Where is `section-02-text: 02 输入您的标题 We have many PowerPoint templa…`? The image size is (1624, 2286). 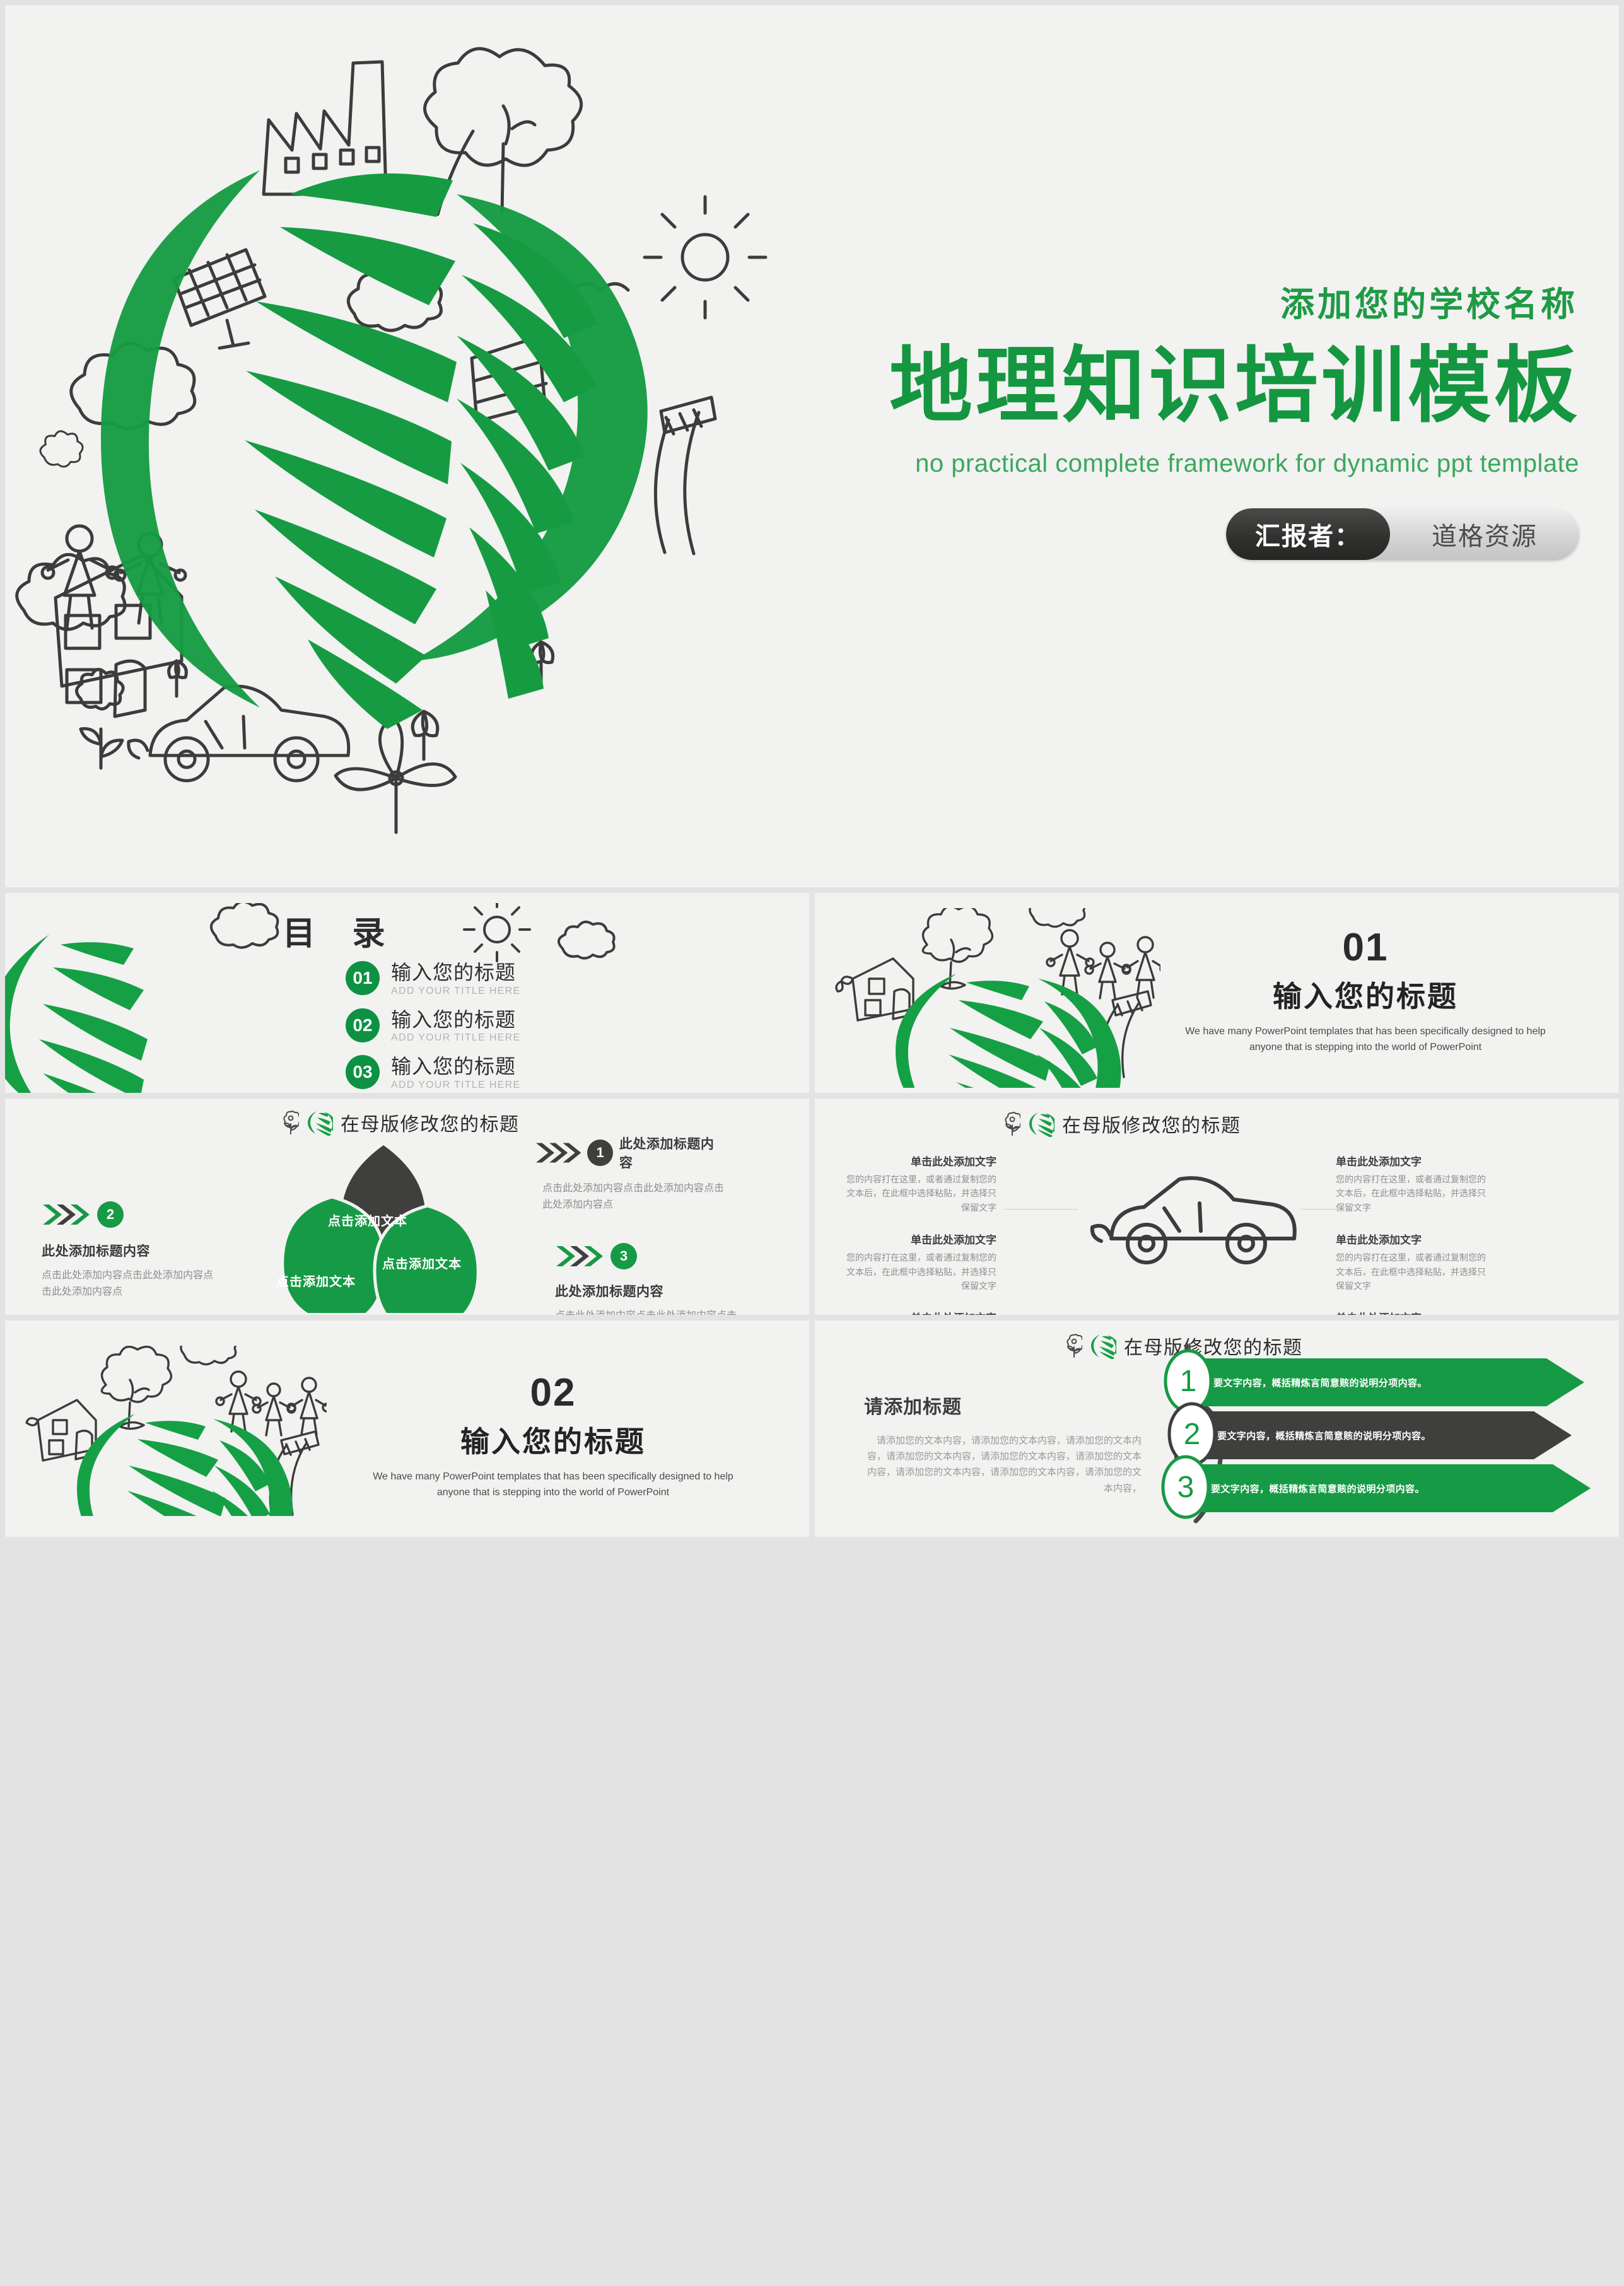 section-02-text: 02 输入您的标题 We have many PowerPoint templa… is located at coordinates (554, 1437).